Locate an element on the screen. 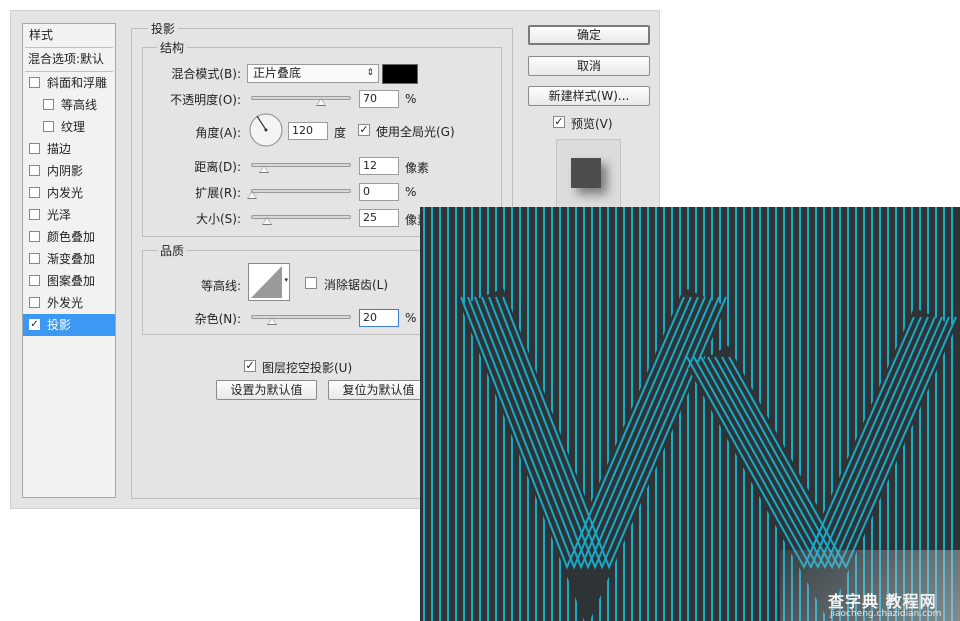 Image resolution: width=960 pixels, height=621 pixels. blend-options-item: 混合选项:默认 is located at coordinates (69, 59).